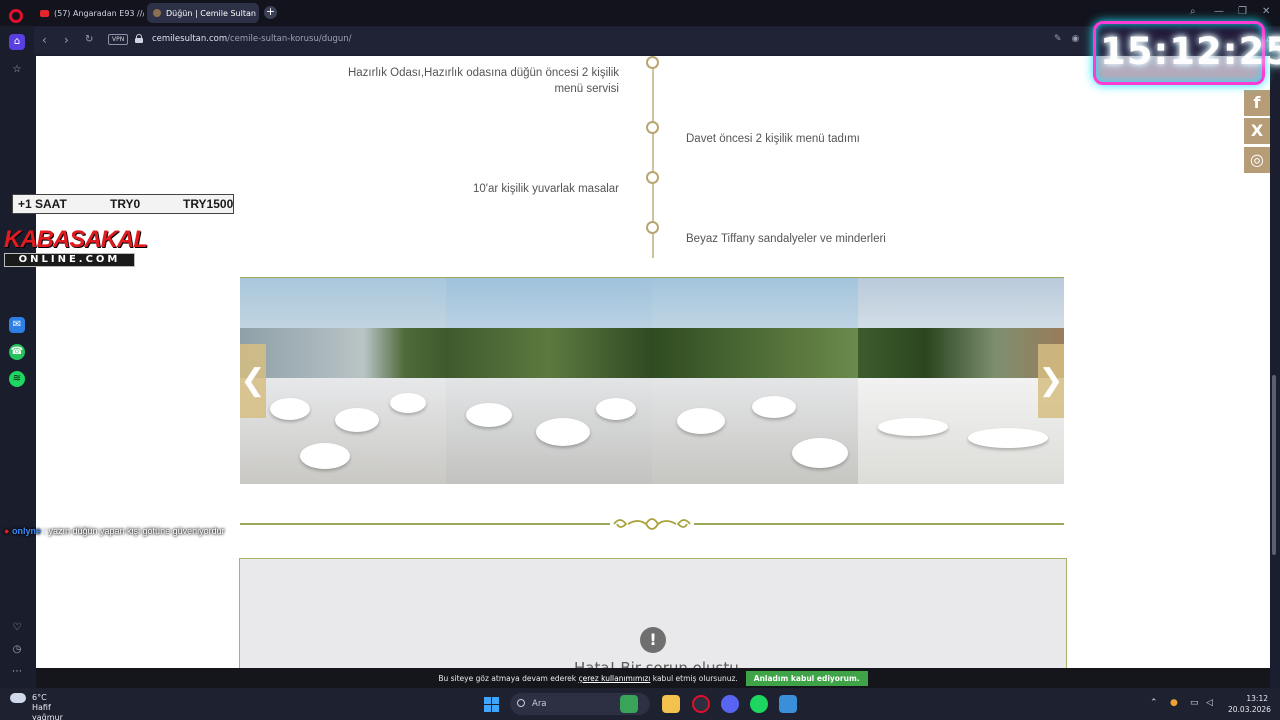 The height and width of the screenshot is (720, 1280). I want to click on reload-icon: ↻, so click(89, 39).